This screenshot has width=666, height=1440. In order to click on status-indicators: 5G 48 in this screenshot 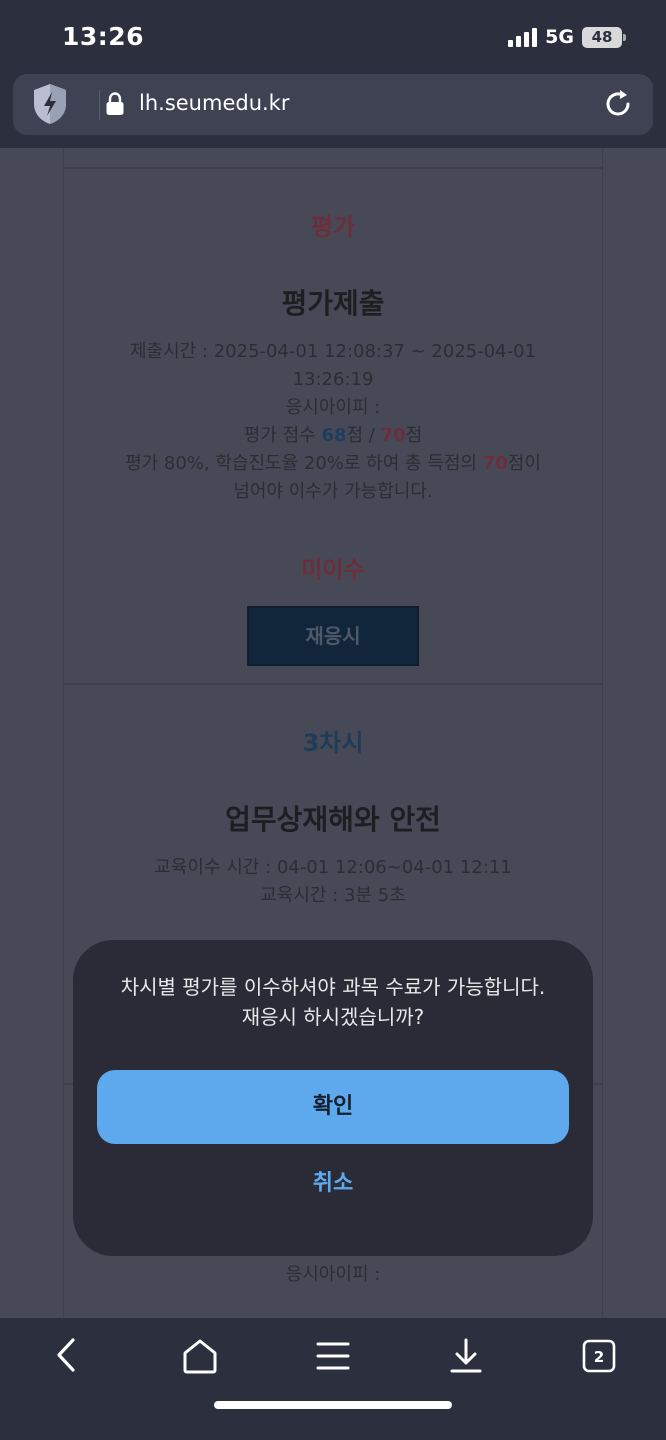, I will do `click(567, 37)`.